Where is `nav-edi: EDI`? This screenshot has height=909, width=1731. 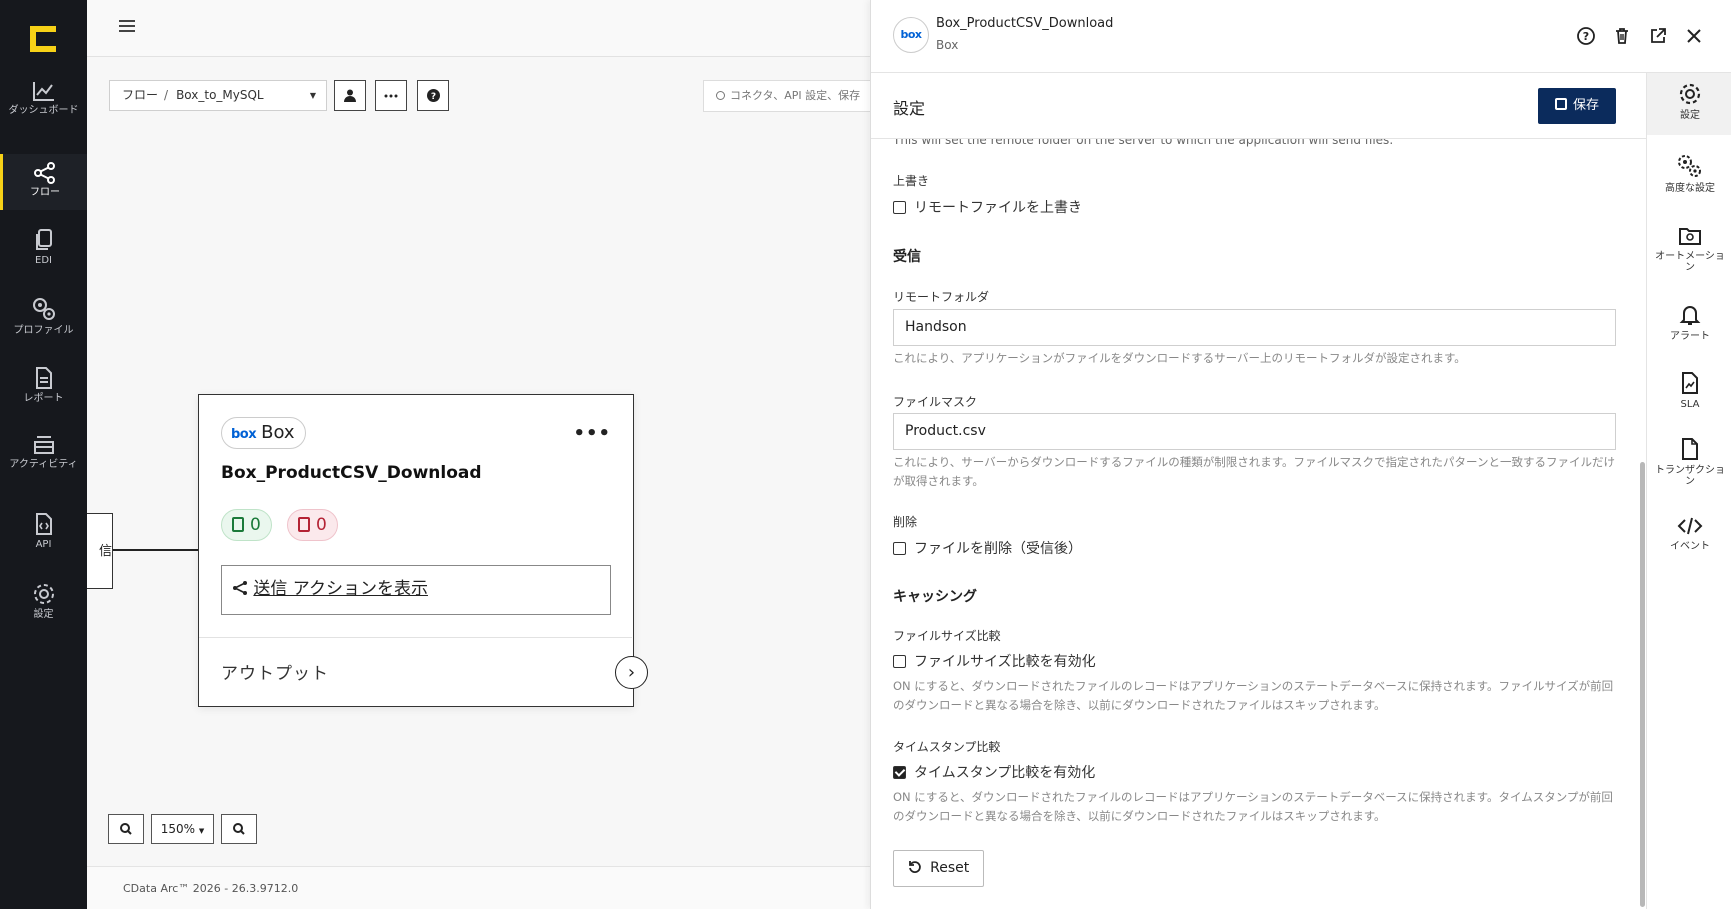 nav-edi: EDI is located at coordinates (43, 260).